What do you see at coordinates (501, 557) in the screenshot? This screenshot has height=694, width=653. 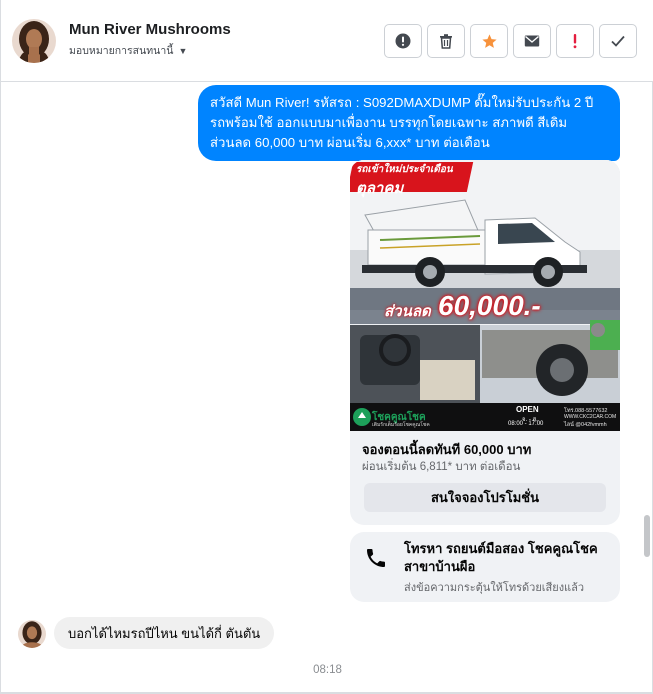 I see `call-prompt-title: โทรหา รถยนต์มือสอง โชคคูณโชค สาขาบ้านผือ` at bounding box center [501, 557].